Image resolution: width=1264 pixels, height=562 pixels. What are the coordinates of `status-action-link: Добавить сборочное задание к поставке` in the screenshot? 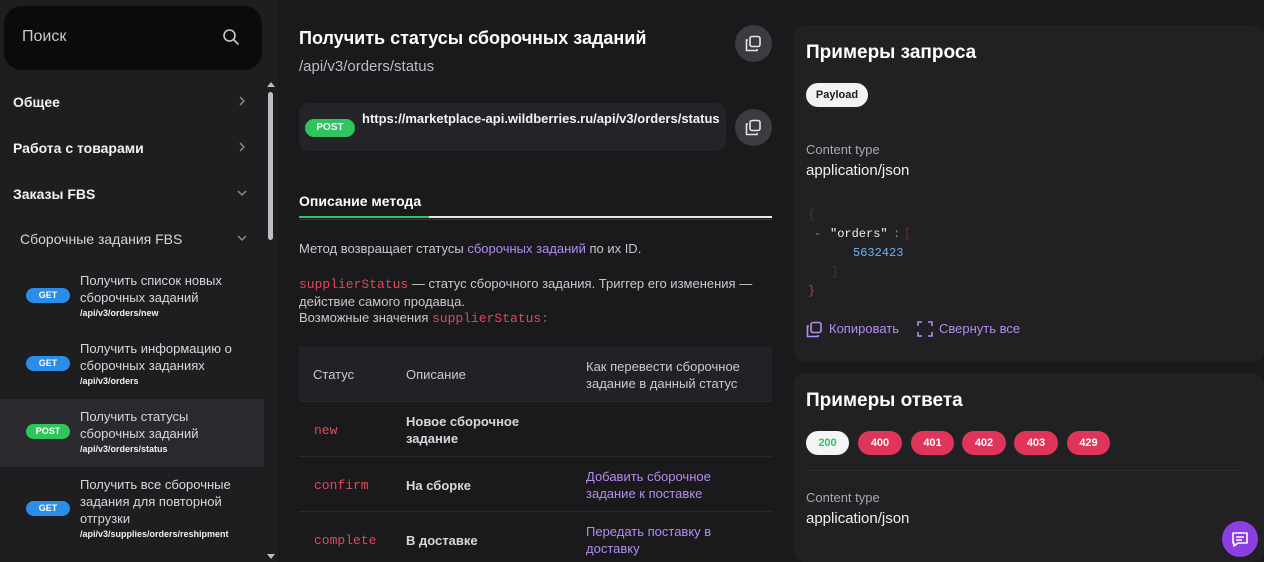 It's located at (673, 485).